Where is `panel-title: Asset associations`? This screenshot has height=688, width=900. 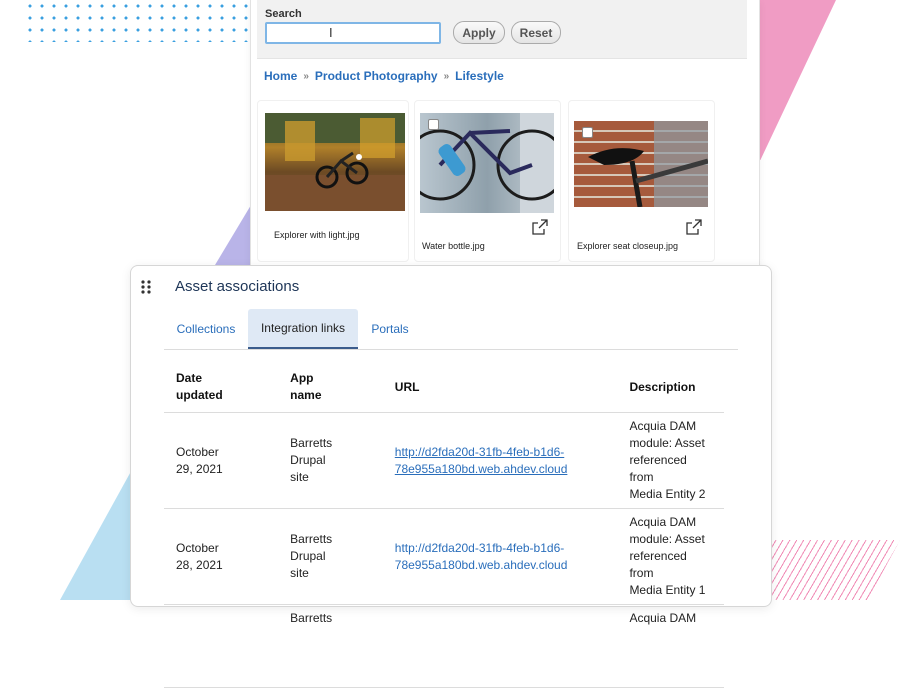 panel-title: Asset associations is located at coordinates (237, 286).